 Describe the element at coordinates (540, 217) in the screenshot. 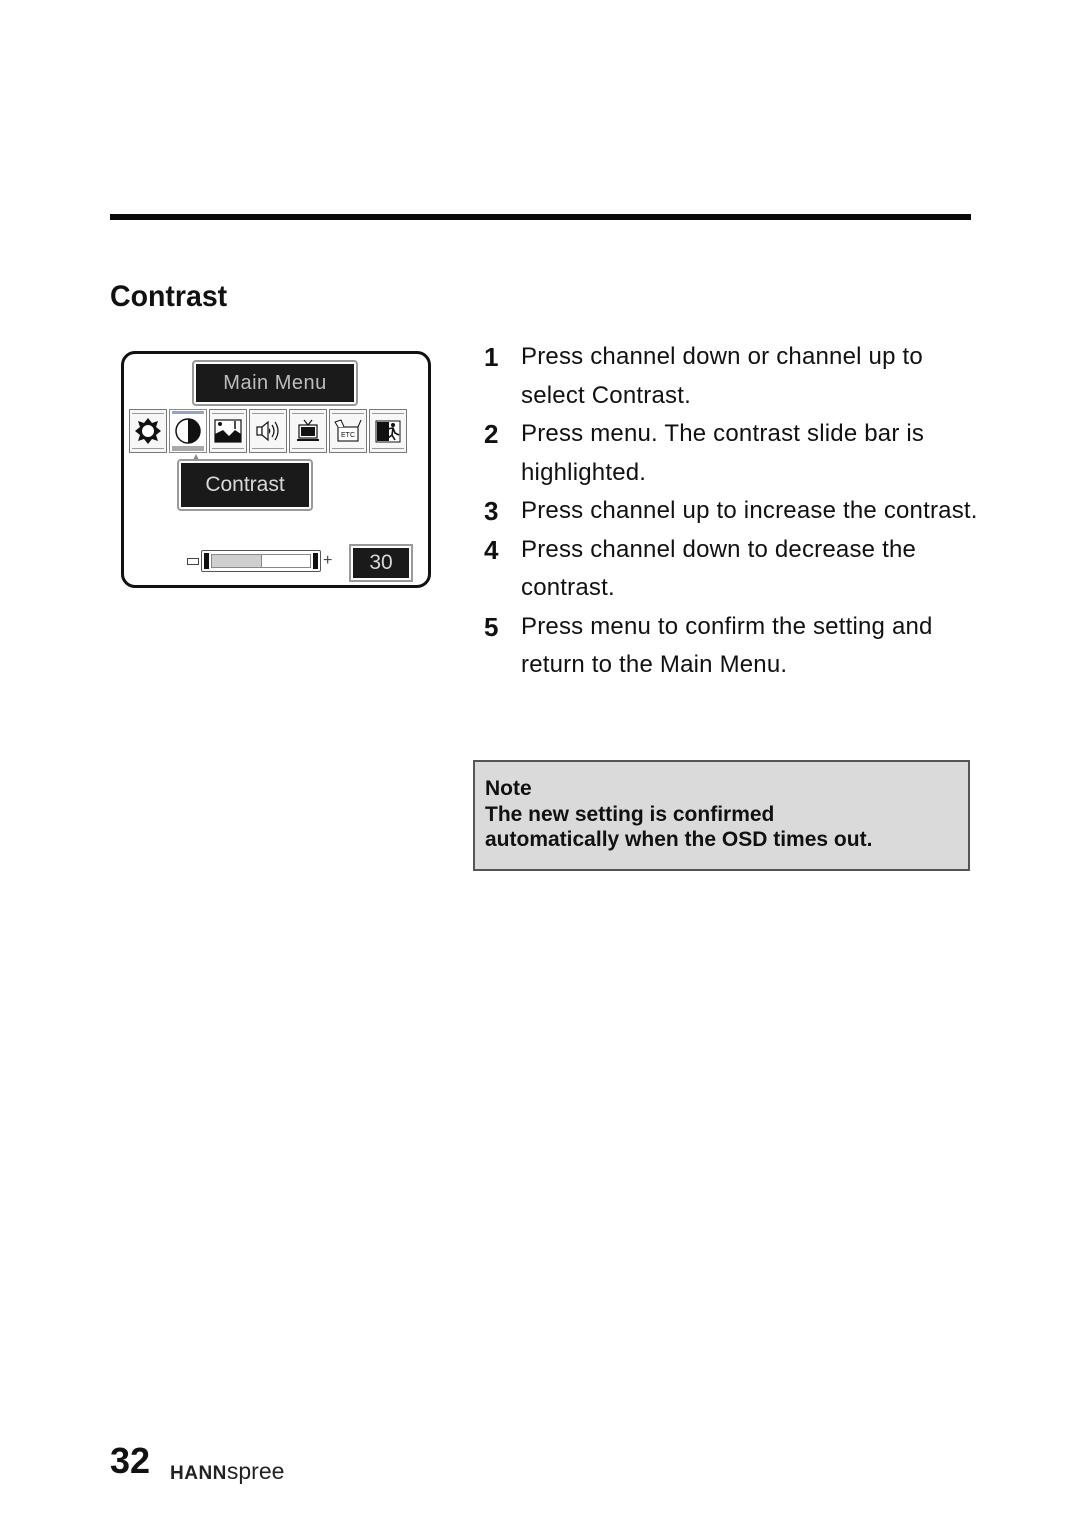

I see `top-rule` at that location.